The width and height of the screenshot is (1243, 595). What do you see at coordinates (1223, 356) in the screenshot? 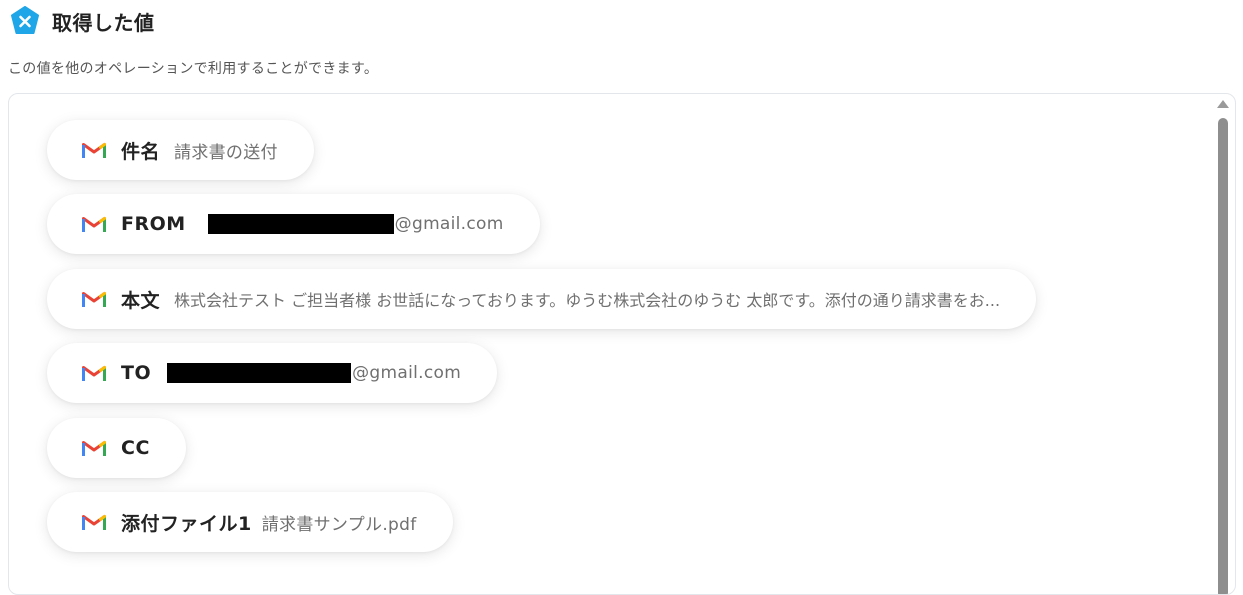
I see `scrollbar-thumb` at bounding box center [1223, 356].